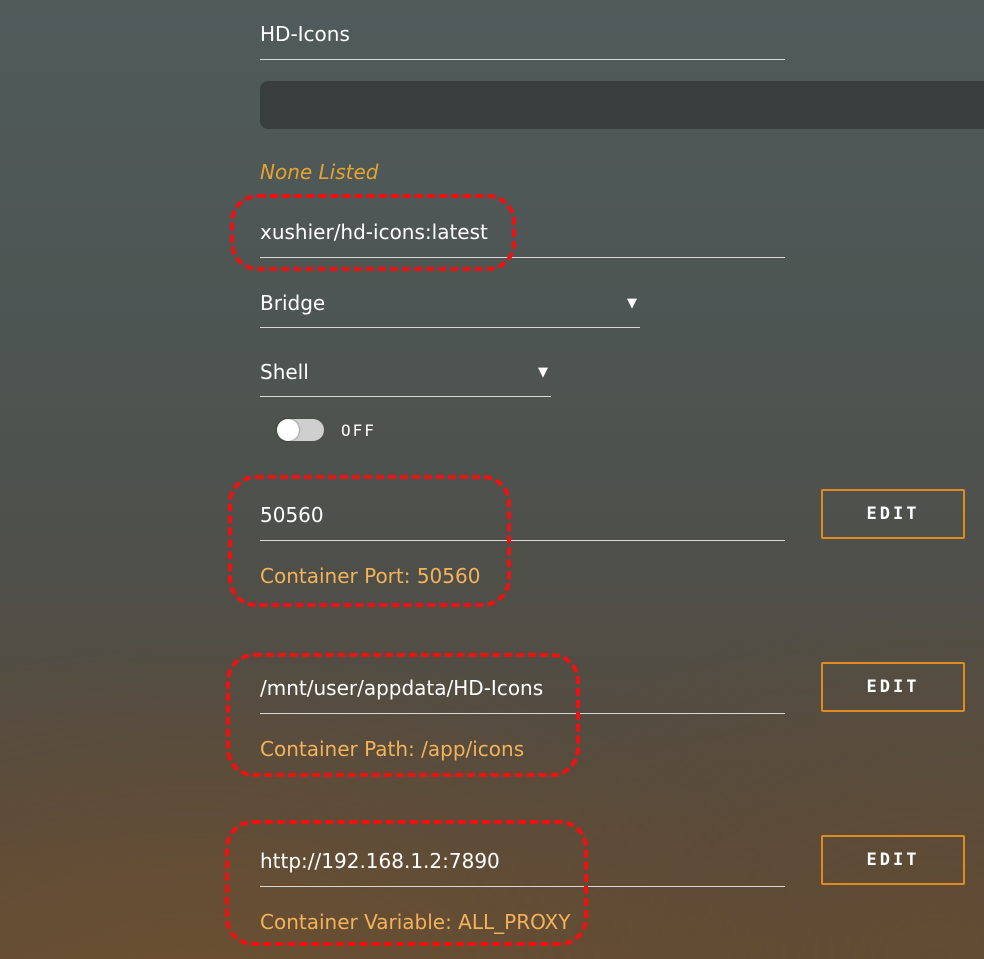 Image resolution: width=984 pixels, height=959 pixels. Describe the element at coordinates (358, 430) in the screenshot. I see `privileged-toggle-label: OFF` at that location.